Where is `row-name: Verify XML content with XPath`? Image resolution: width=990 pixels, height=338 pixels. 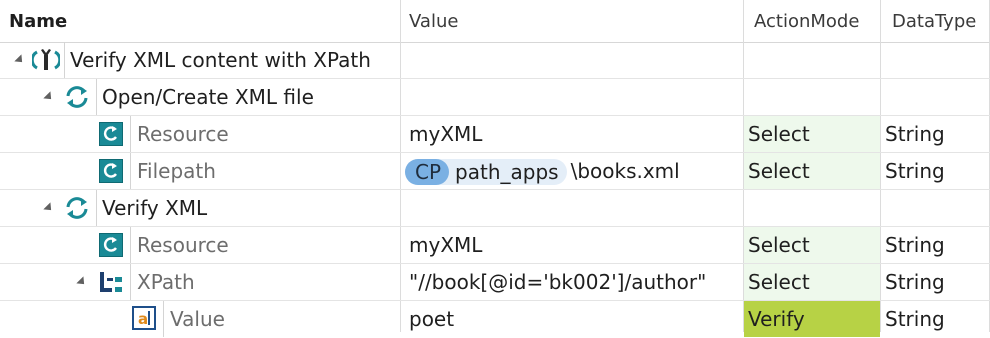 row-name: Verify XML content with XPath is located at coordinates (220, 60).